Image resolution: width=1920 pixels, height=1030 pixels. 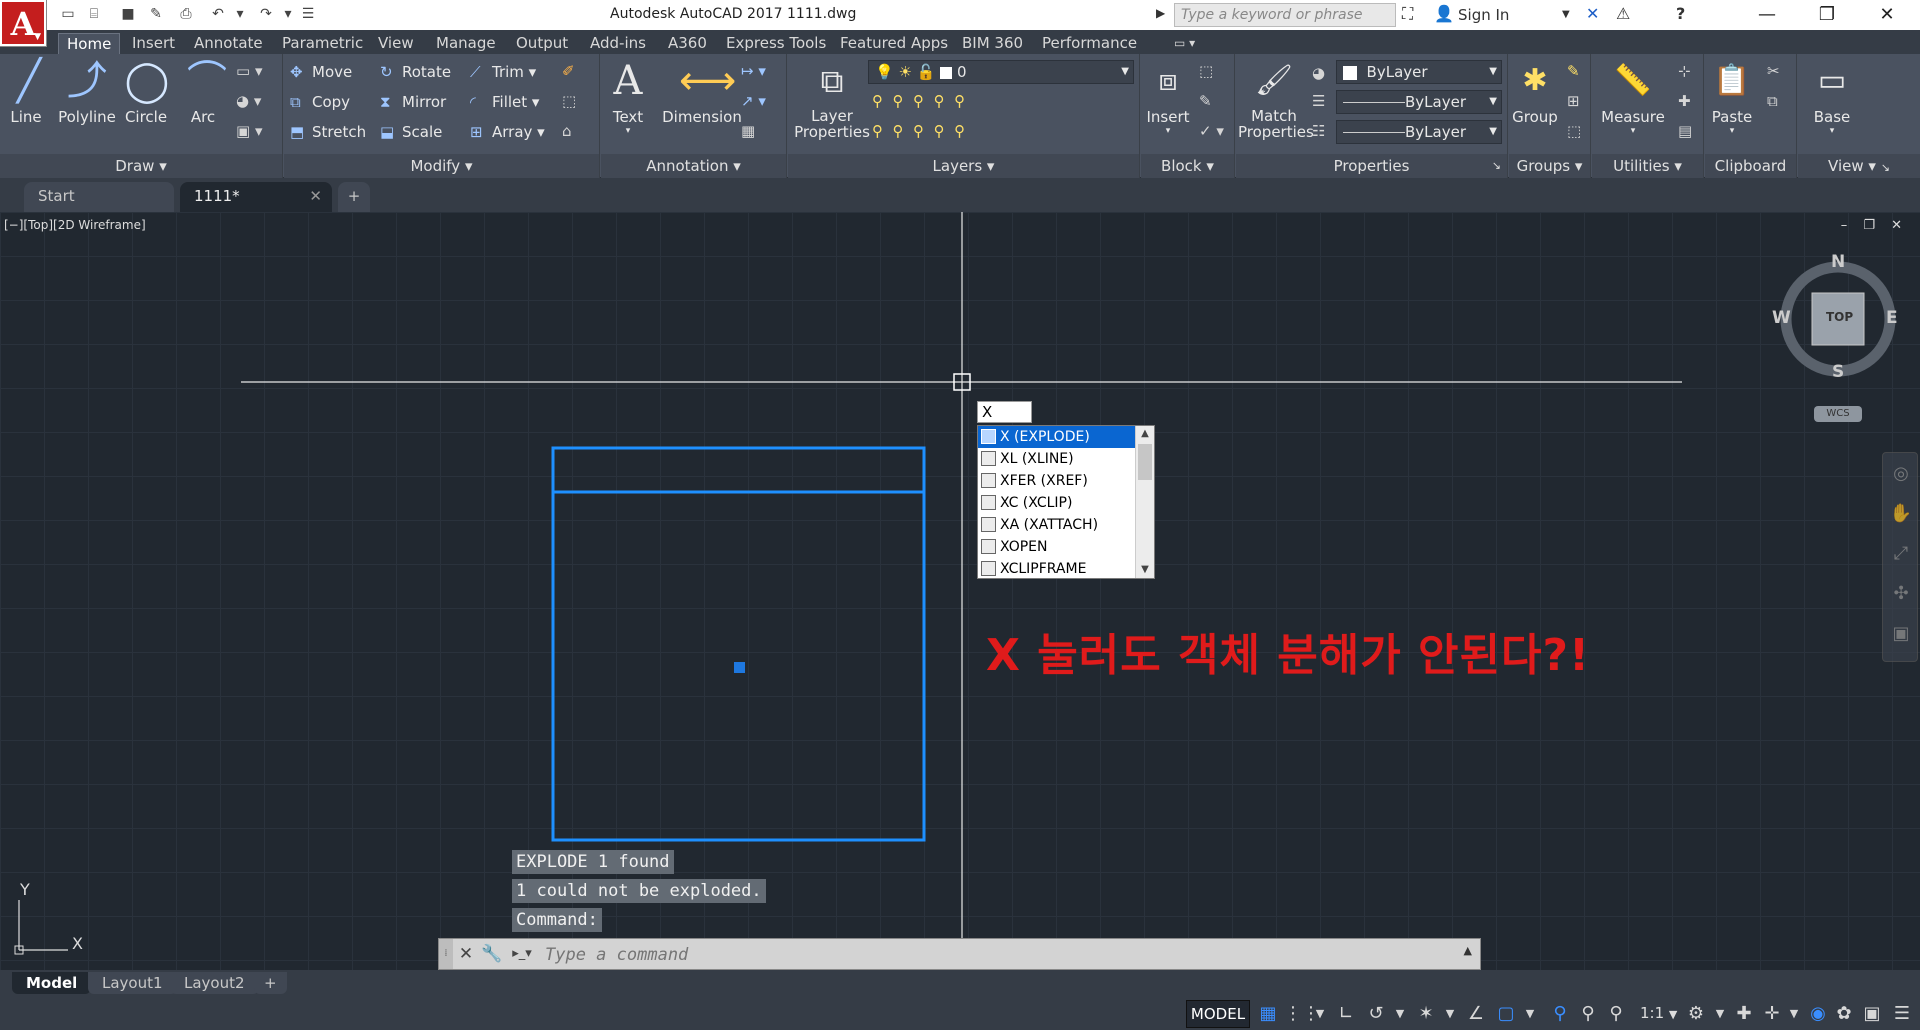 I want to click on annotation-monitor-icon: ✚, so click(x=1744, y=1014).